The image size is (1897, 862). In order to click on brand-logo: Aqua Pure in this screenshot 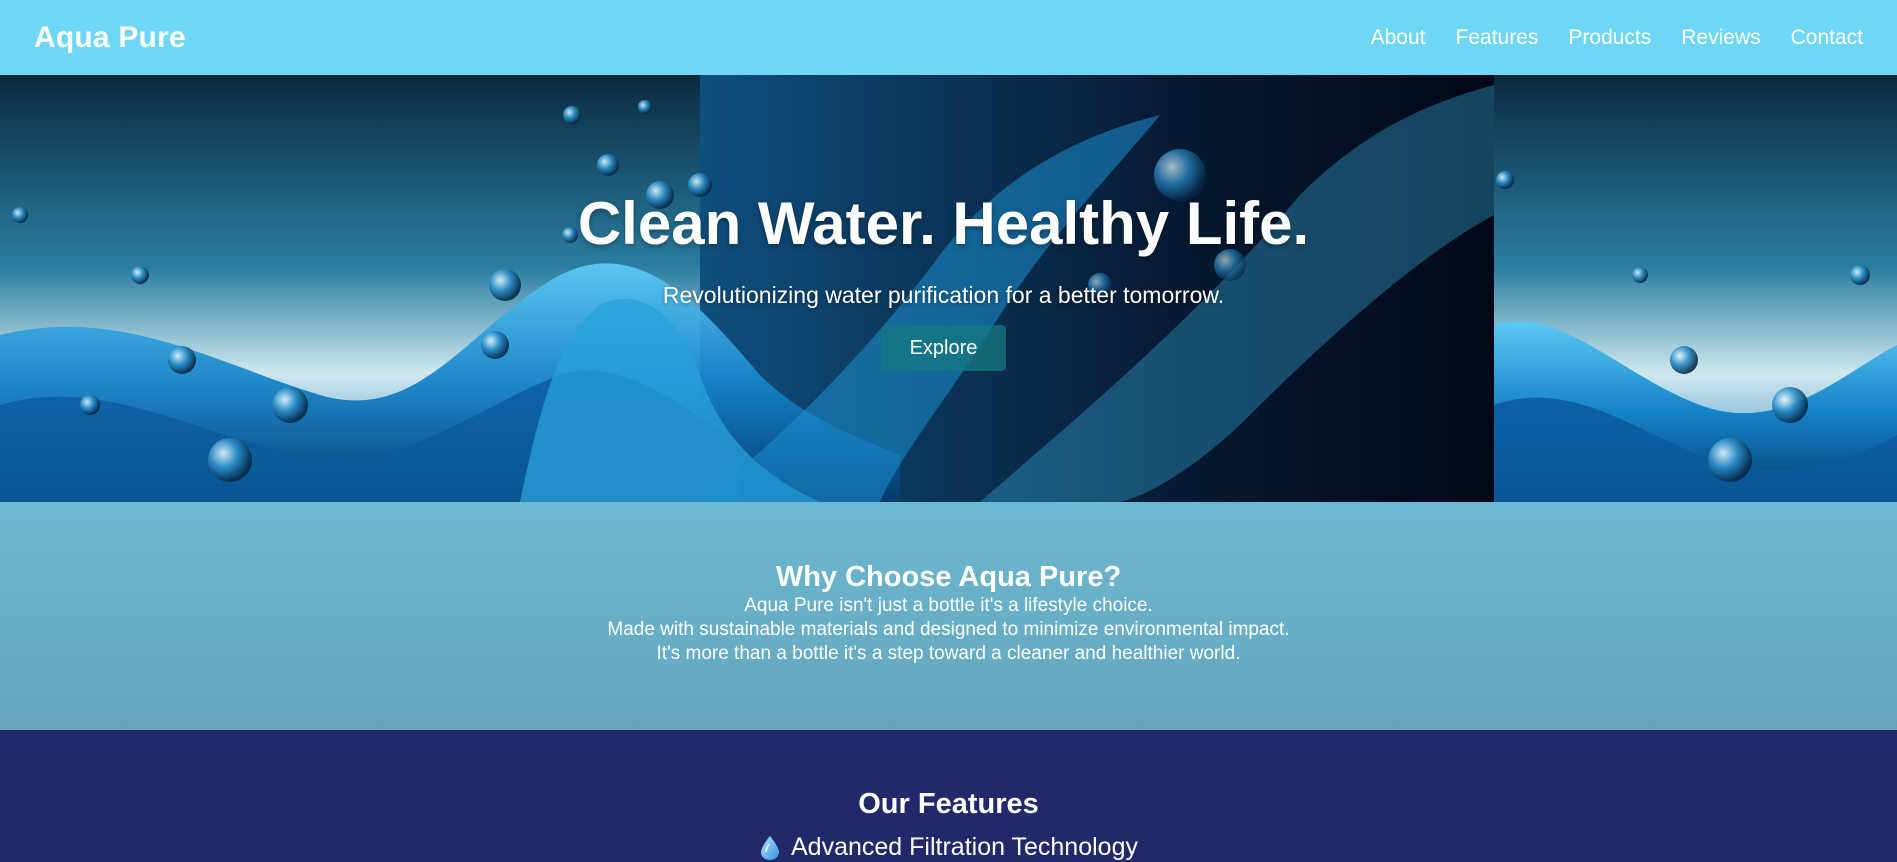, I will do `click(110, 38)`.